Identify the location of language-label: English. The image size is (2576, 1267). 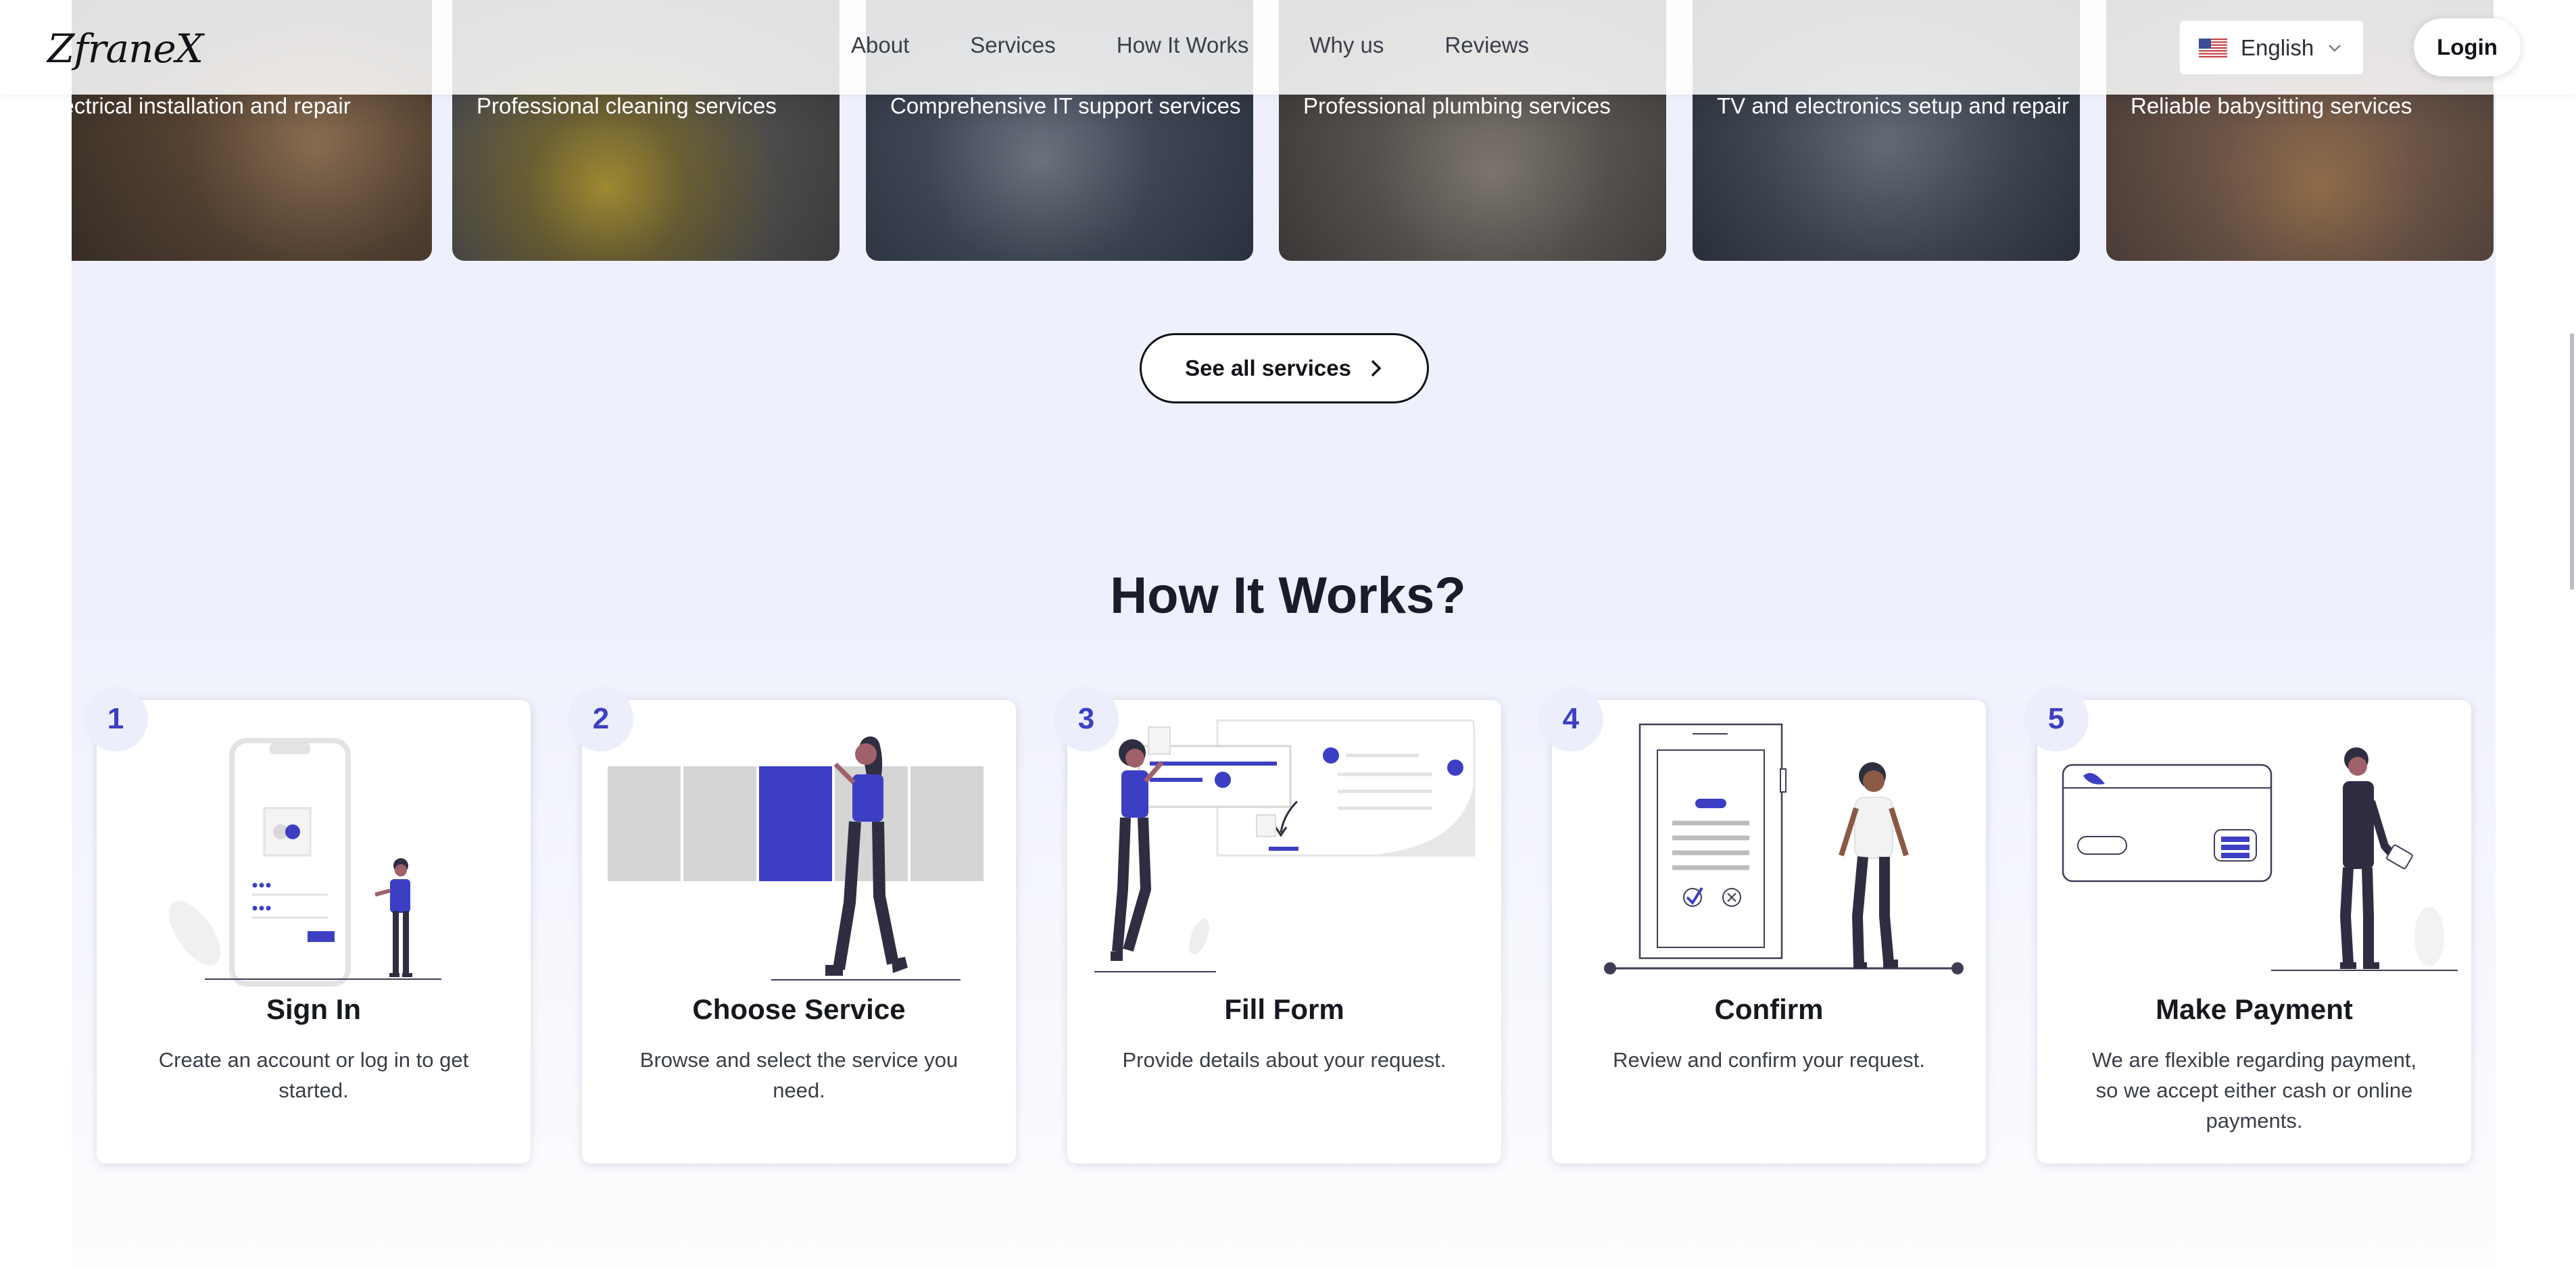
(2277, 47).